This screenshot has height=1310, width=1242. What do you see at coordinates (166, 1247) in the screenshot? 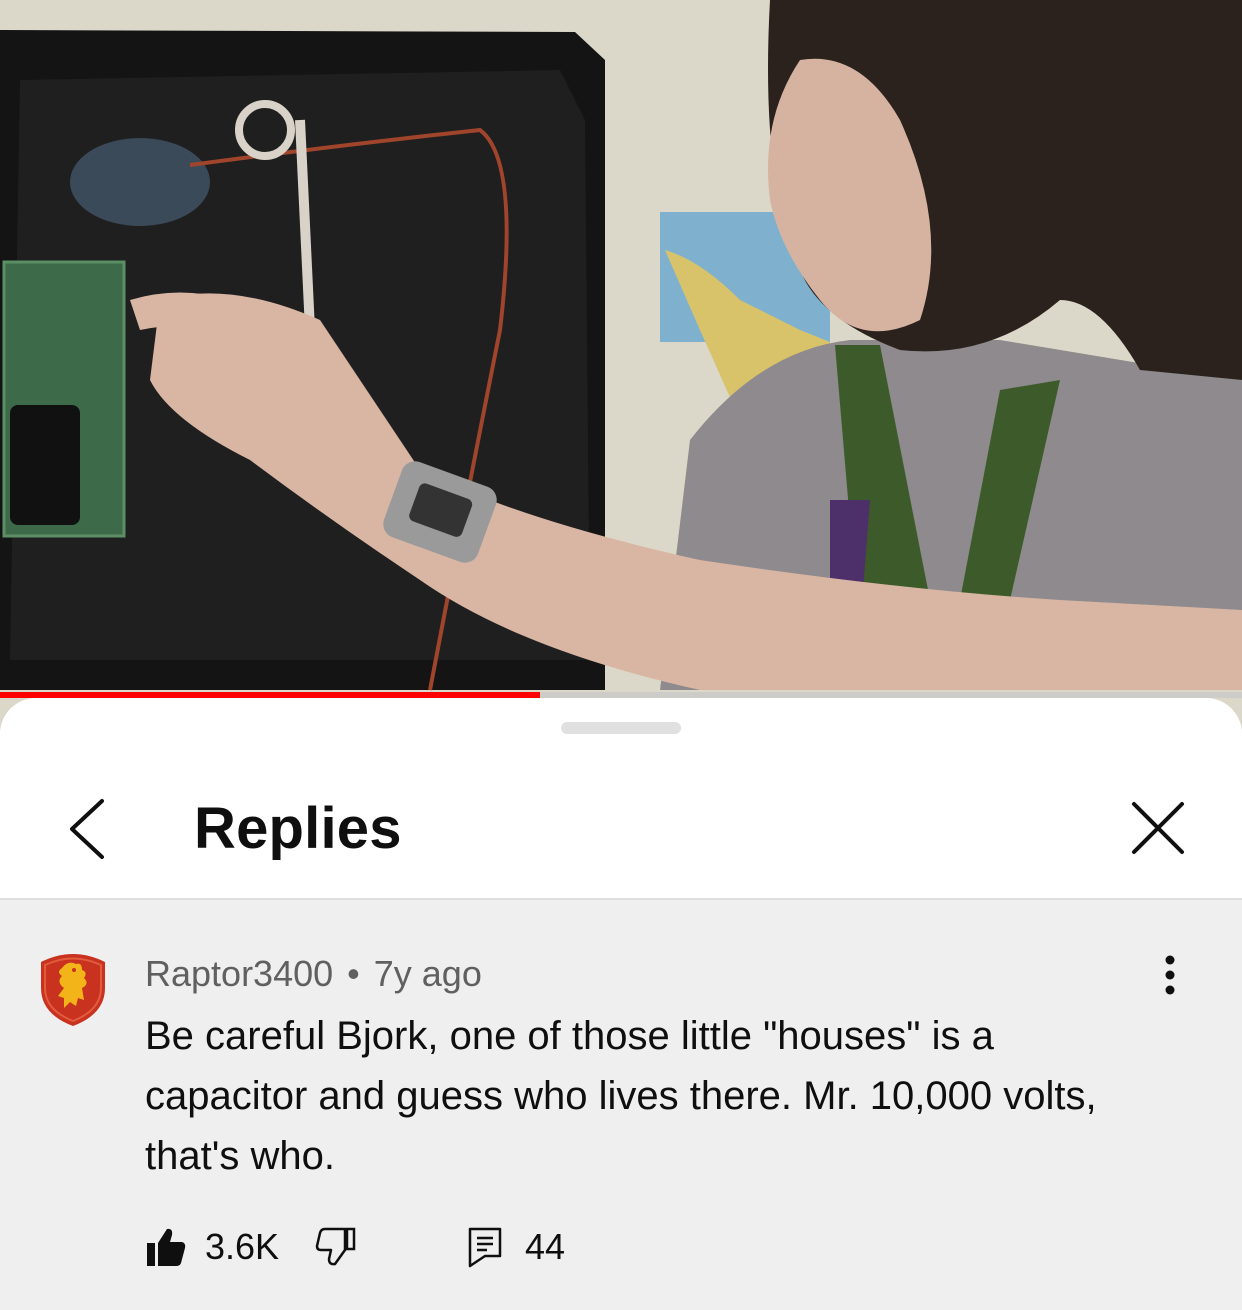
I see `thumbs-up-filled-icon` at bounding box center [166, 1247].